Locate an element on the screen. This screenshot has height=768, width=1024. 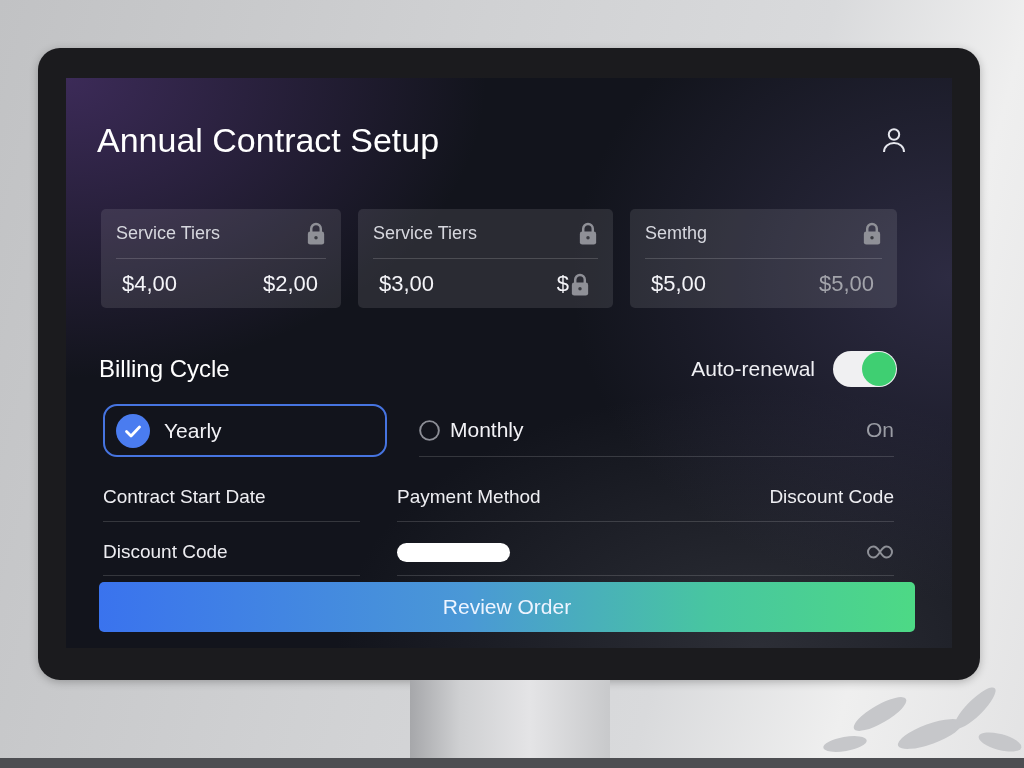
radio-option: Monthly is located at coordinates (471, 430).